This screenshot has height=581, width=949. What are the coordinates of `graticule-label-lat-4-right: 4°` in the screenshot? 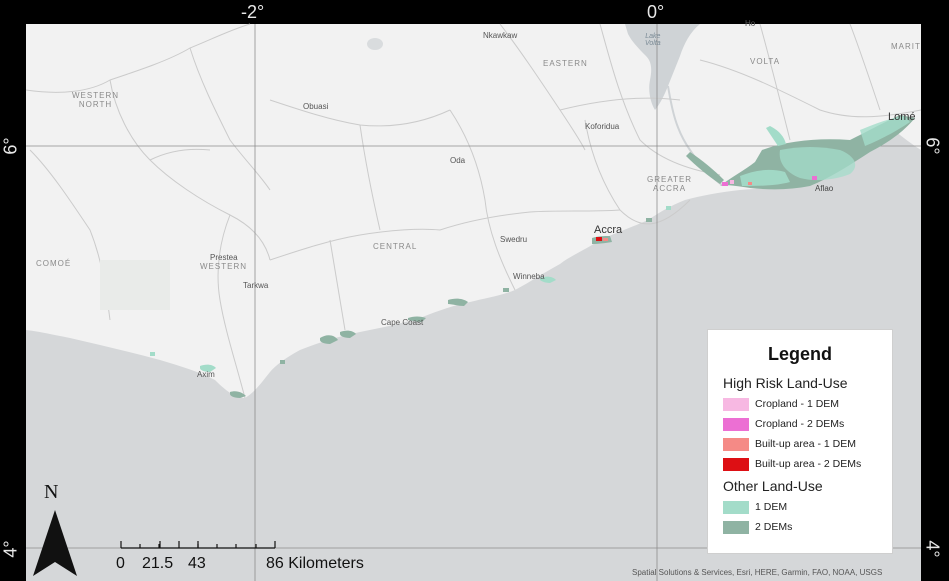 It's located at (932, 549).